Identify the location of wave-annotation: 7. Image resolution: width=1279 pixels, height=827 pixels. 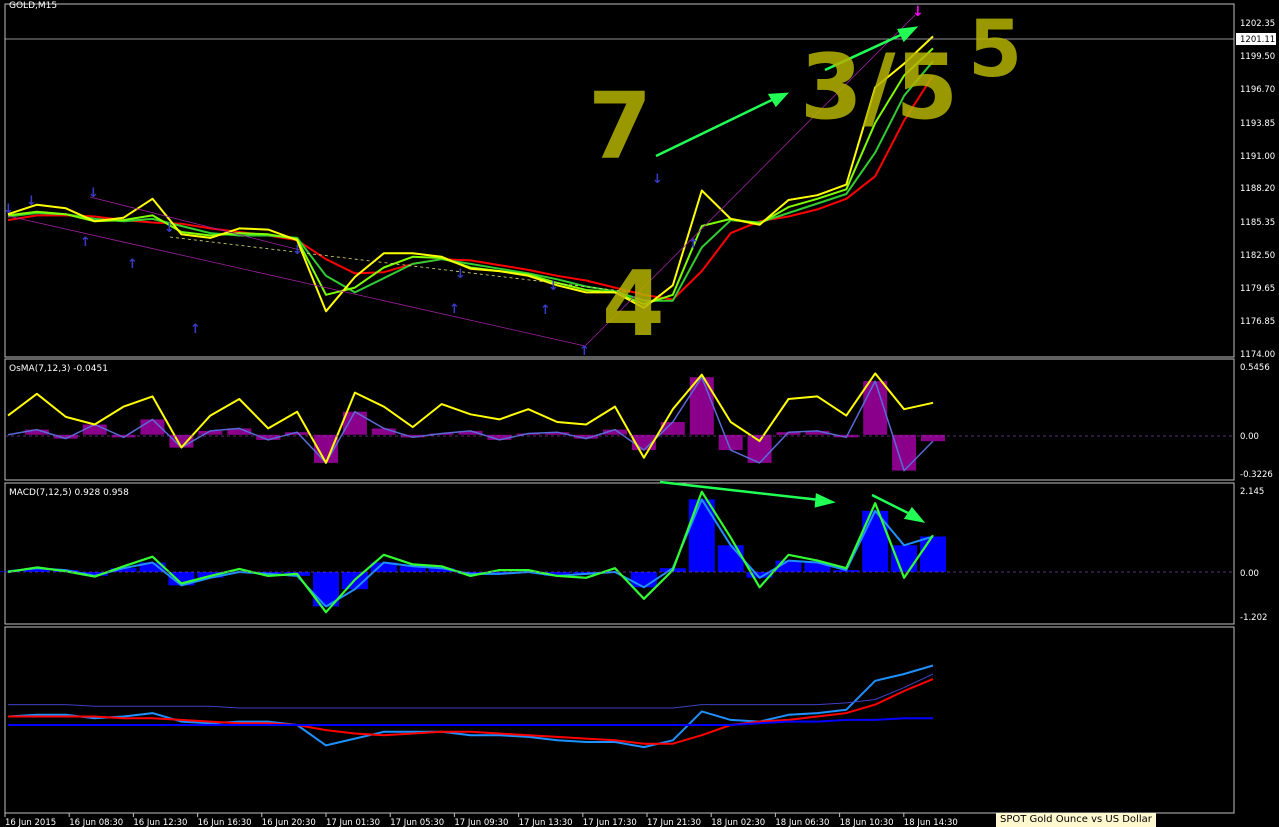
(620, 126).